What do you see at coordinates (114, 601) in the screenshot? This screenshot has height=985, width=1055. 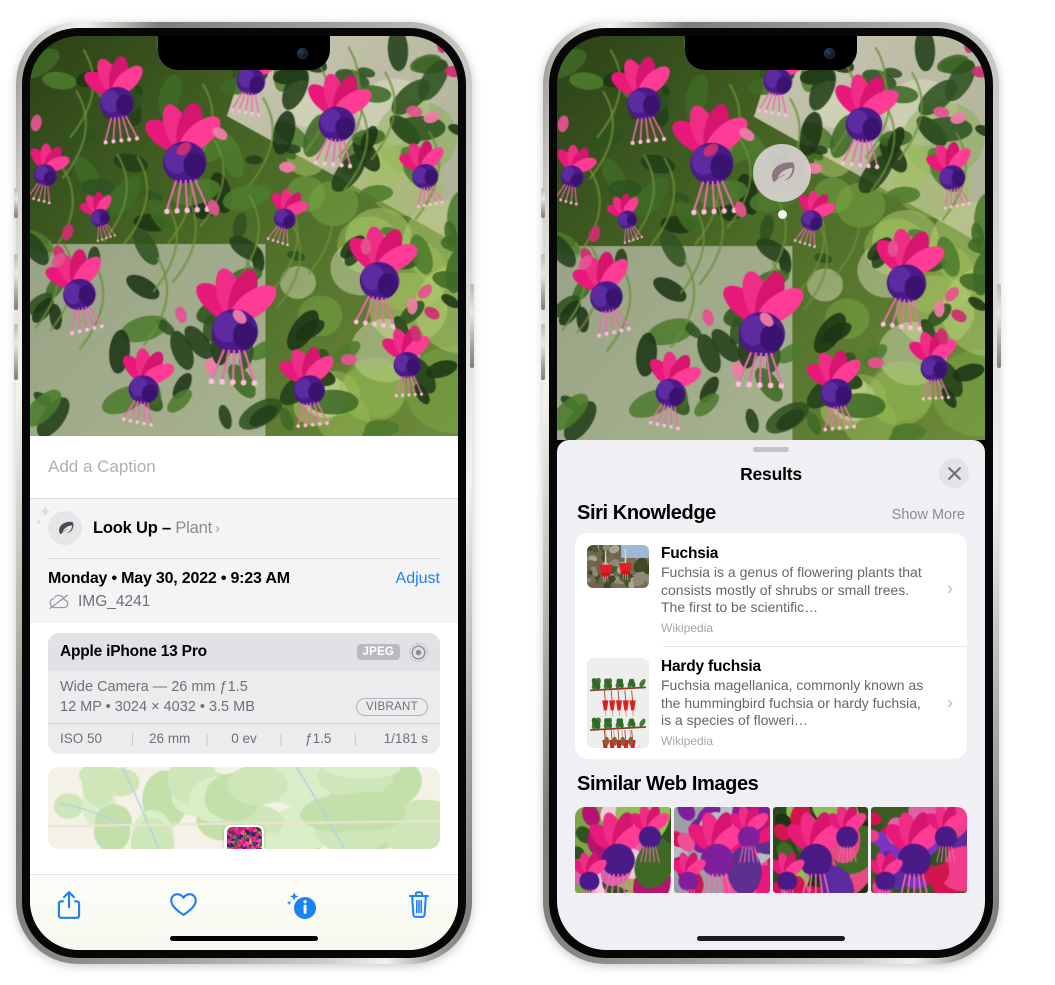 I see `photo-filename: IMG_4241` at bounding box center [114, 601].